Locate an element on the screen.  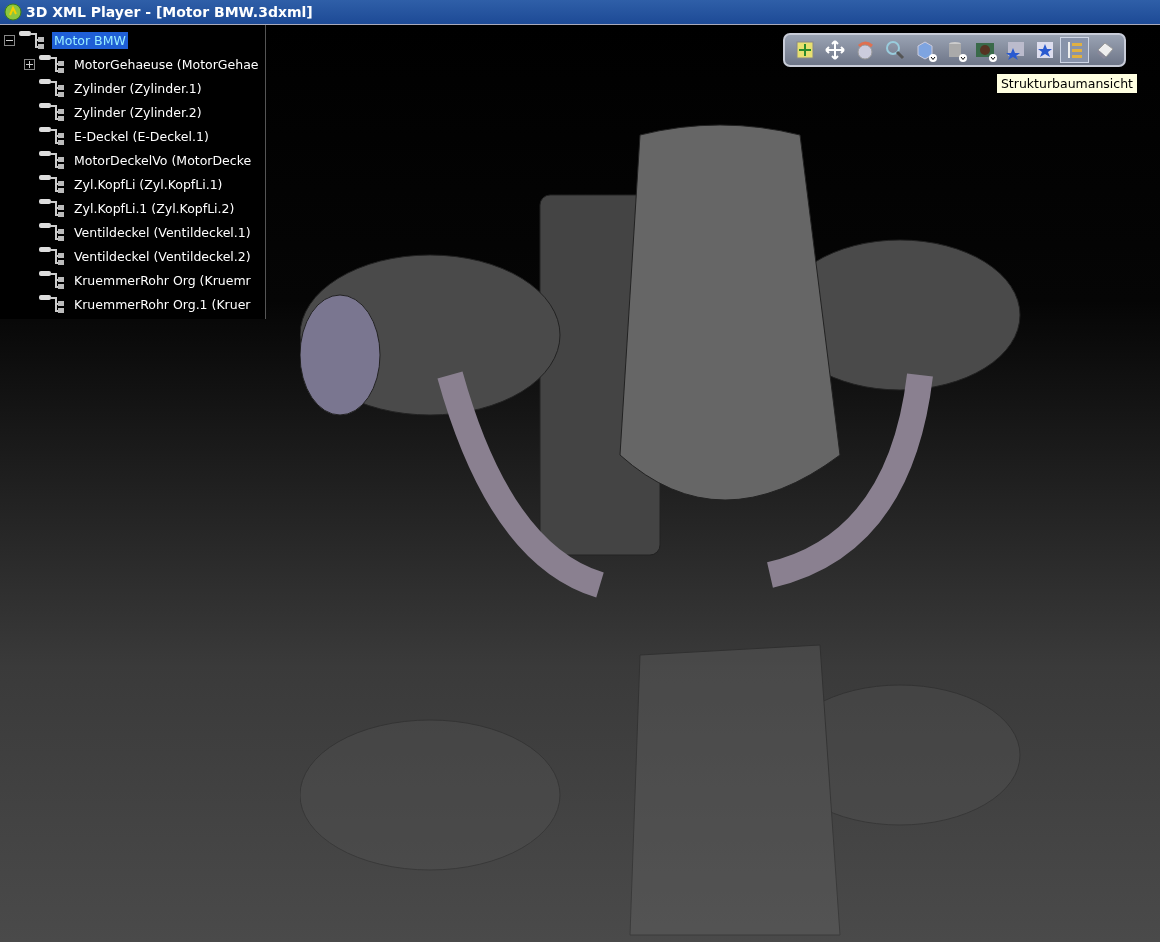
tree-item: KruemmerRohr Org.1 (Kruer is located at coordinates (162, 304).